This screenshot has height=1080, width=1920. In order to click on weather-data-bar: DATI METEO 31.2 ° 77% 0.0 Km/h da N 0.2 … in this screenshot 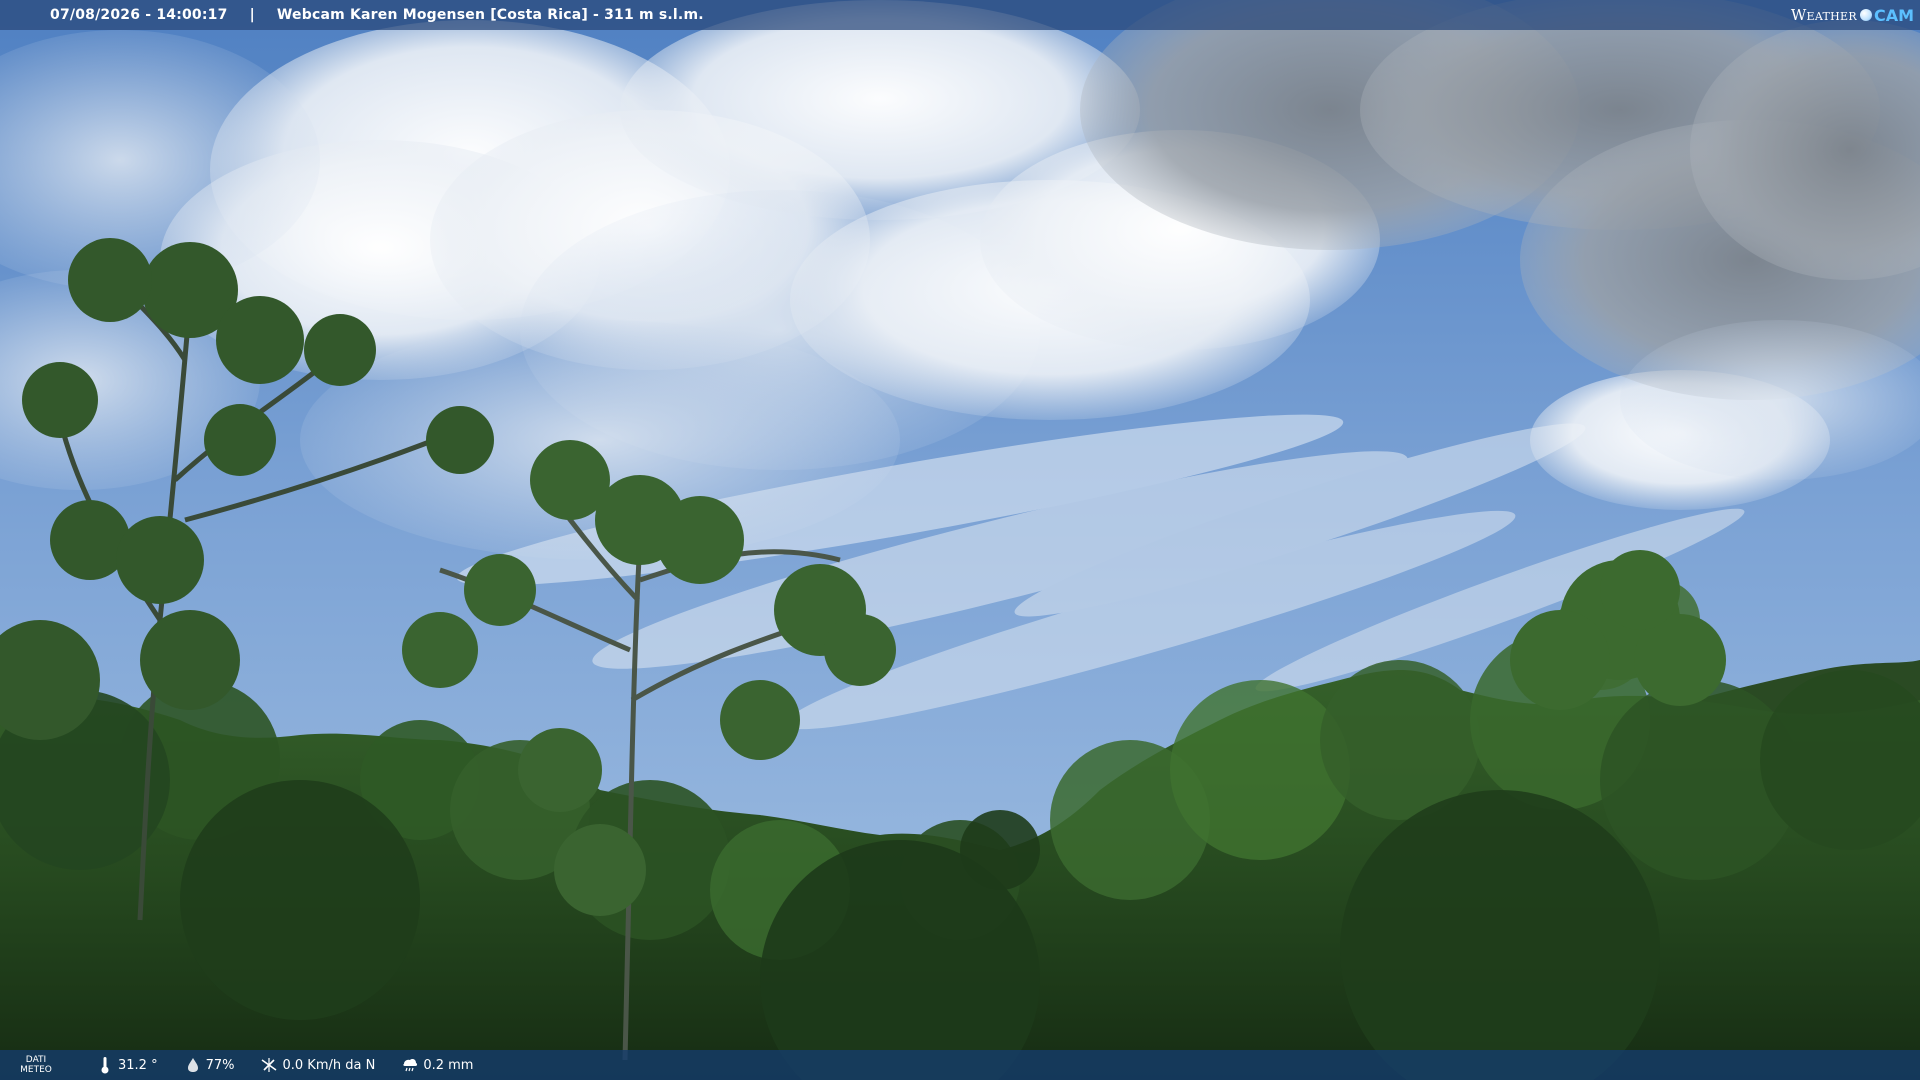, I will do `click(960, 1065)`.